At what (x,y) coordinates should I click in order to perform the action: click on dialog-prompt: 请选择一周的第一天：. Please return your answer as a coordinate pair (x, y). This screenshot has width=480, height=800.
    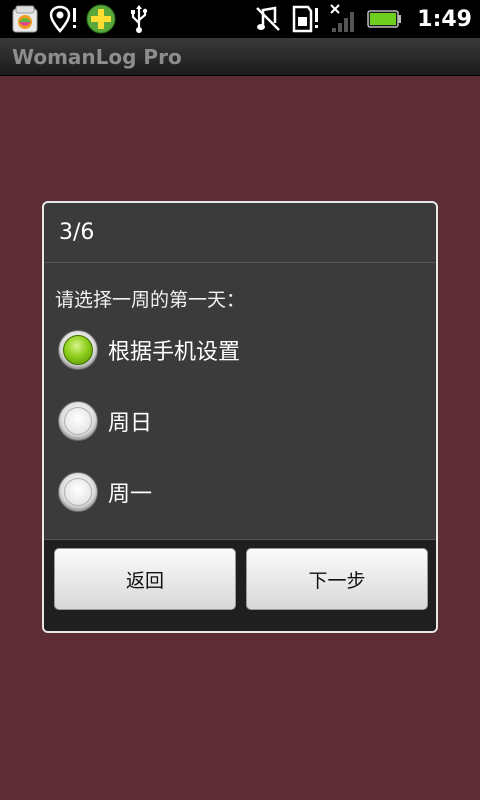
    Looking at the image, I should click on (150, 300).